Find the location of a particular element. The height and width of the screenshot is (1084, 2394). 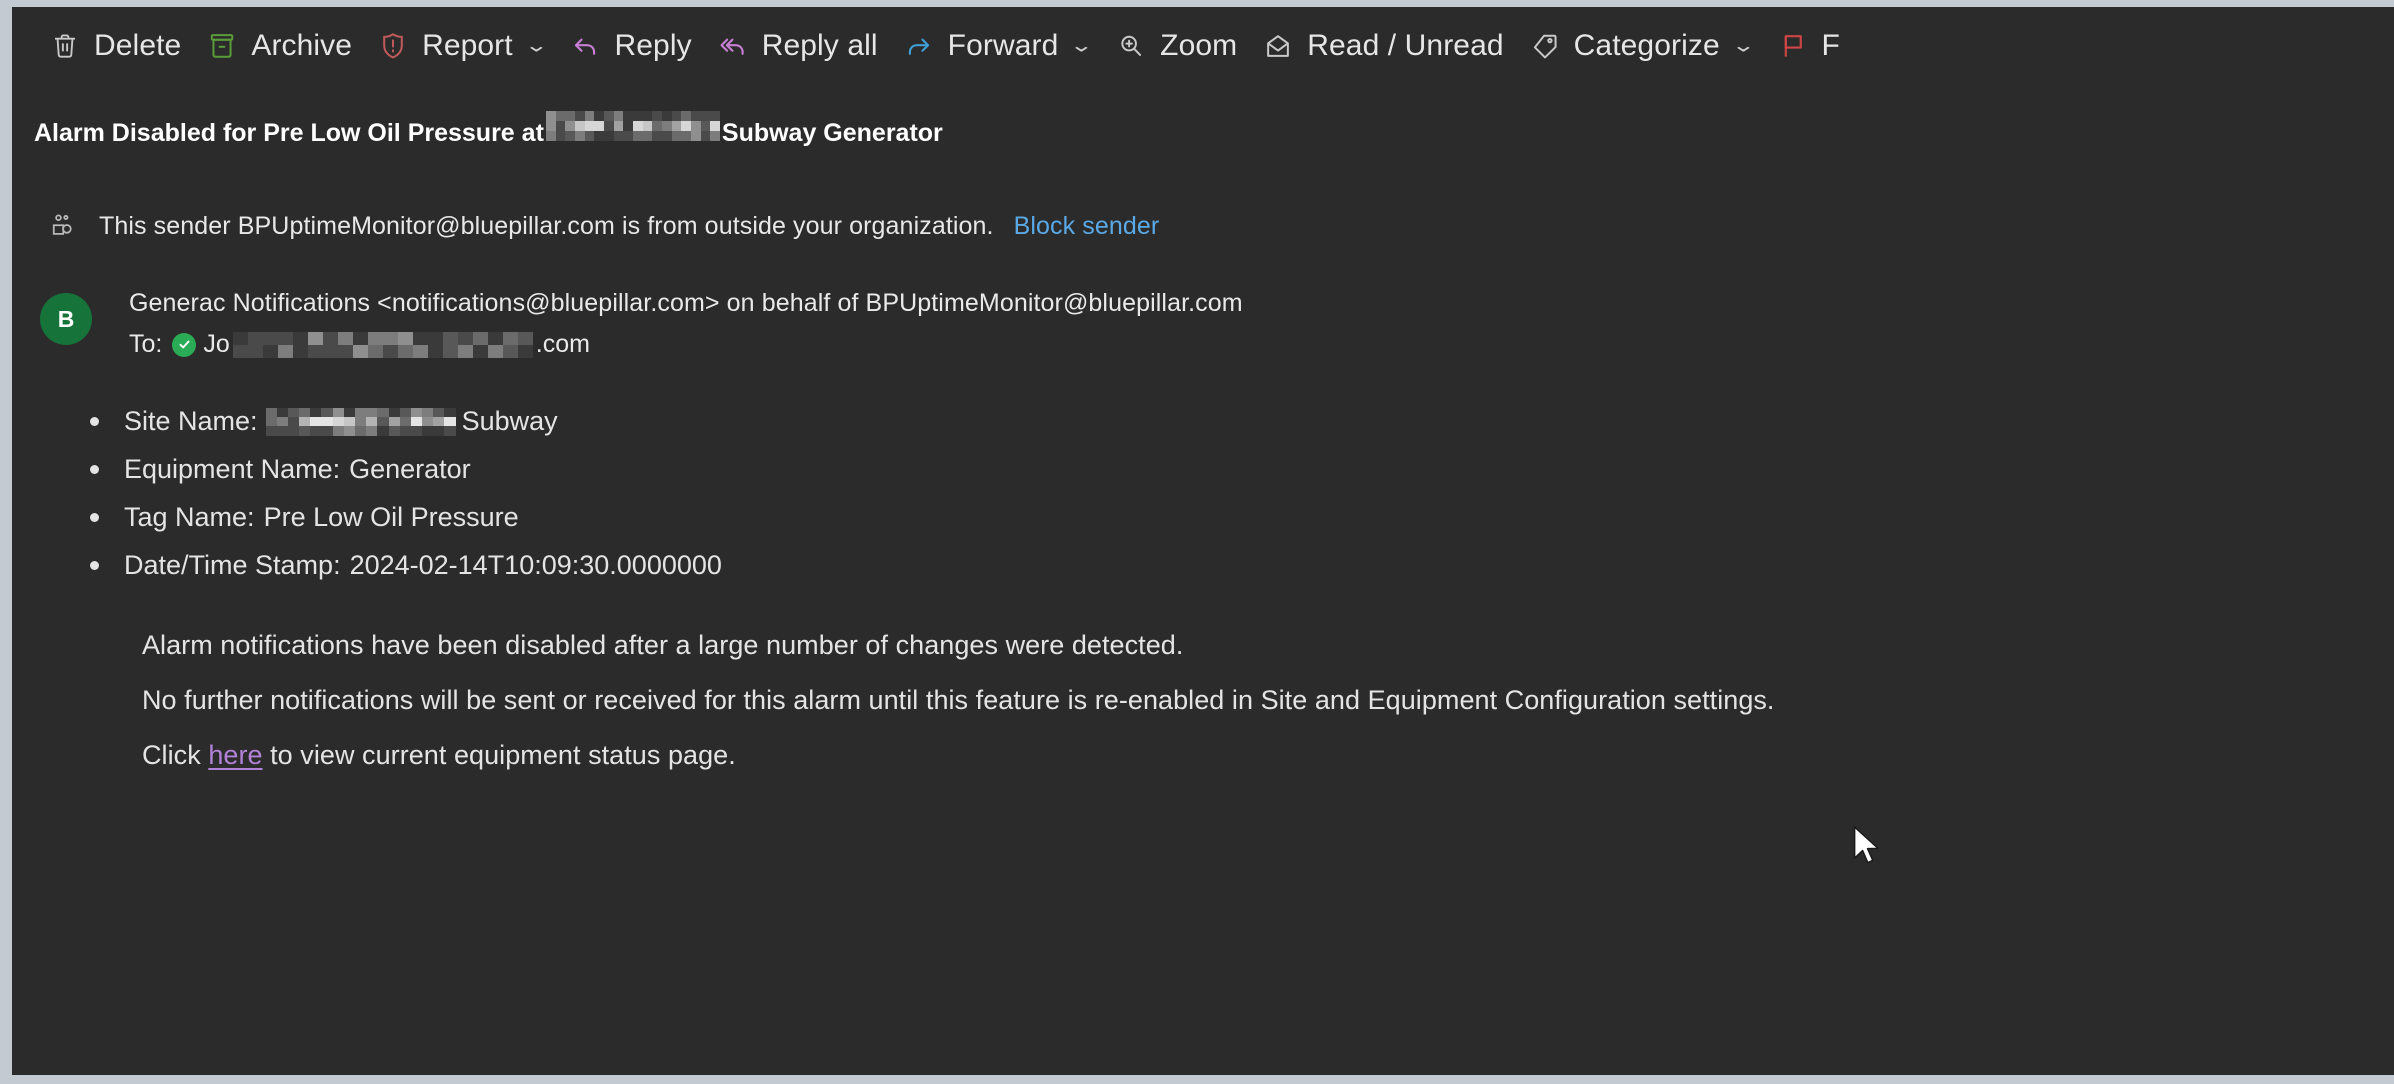

tag-name-label: Tag Name: is located at coordinates (189, 517).